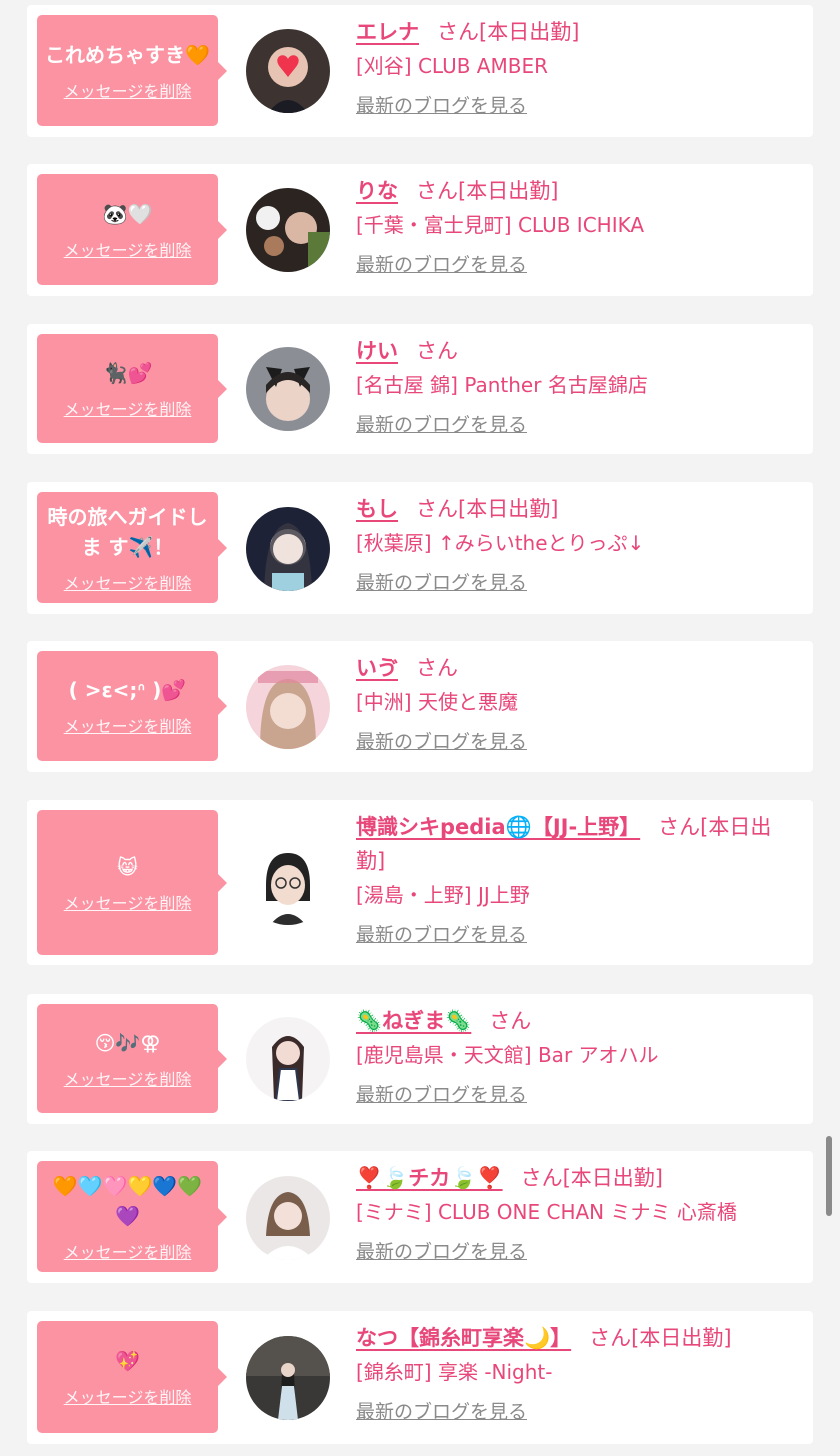 The image size is (840, 1456). What do you see at coordinates (132, 1058) in the screenshot?
I see `message-bubble: 😚🎶⚢ メッセージを削除` at bounding box center [132, 1058].